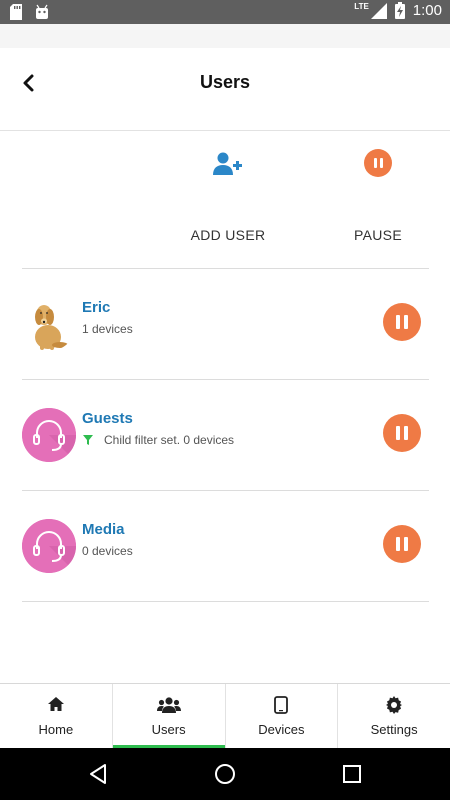 This screenshot has height=800, width=450. I want to click on nav-label-settings: Settings, so click(394, 729).